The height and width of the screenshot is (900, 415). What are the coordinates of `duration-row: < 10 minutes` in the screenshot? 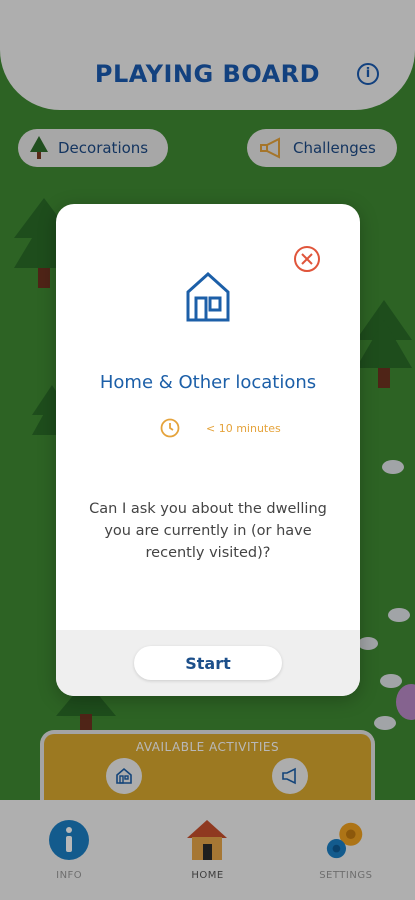 It's located at (220, 428).